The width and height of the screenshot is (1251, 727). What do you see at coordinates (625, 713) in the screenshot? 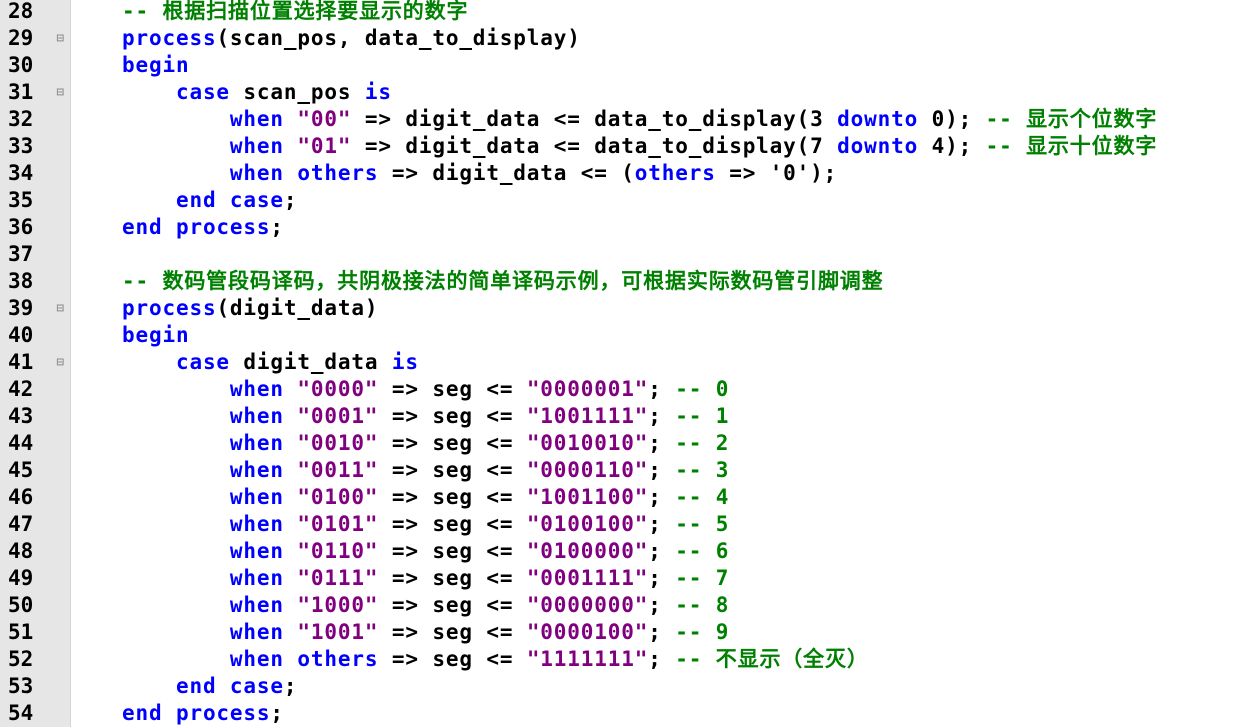
I see `code-line: 54 end process;` at bounding box center [625, 713].